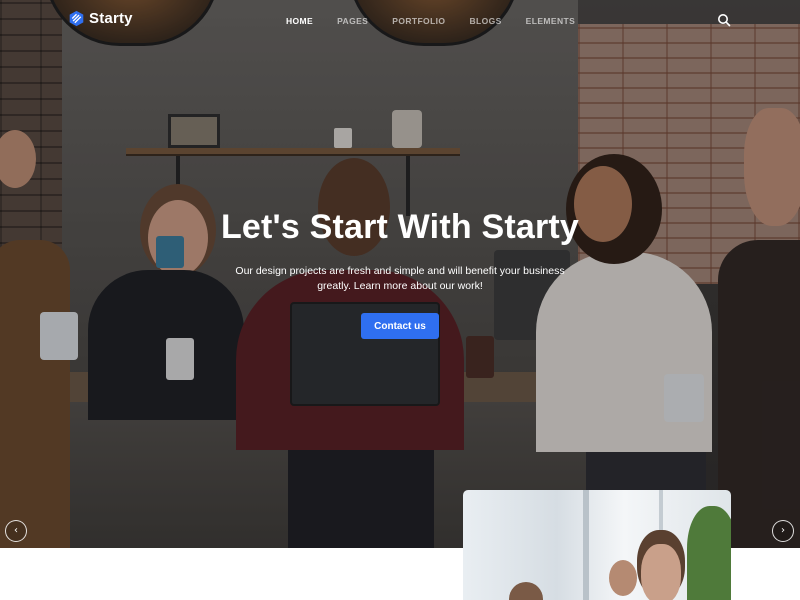  I want to click on hero-title: Let's Start With Starty, so click(400, 227).